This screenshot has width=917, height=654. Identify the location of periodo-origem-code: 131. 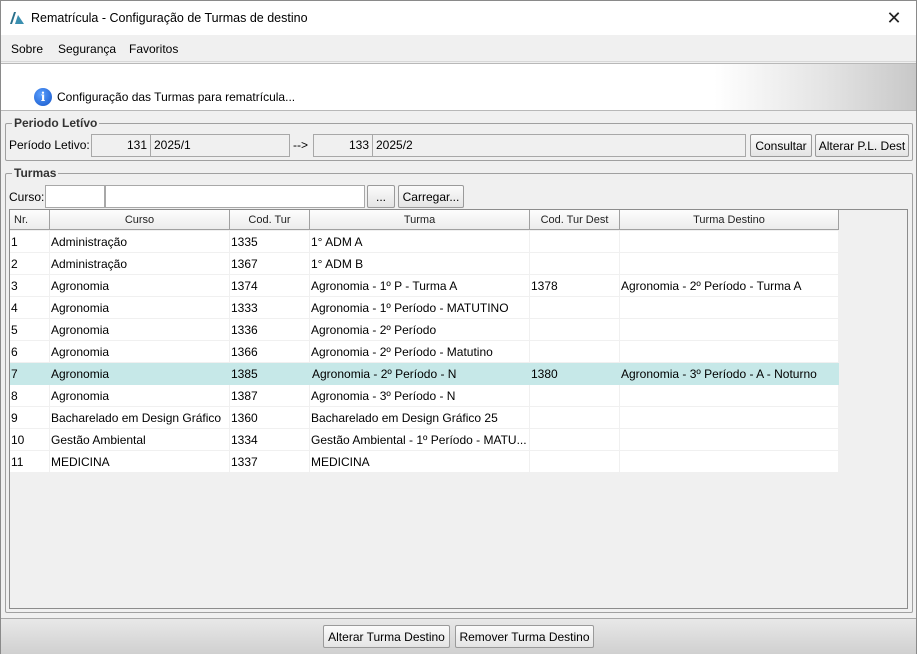
(121, 145).